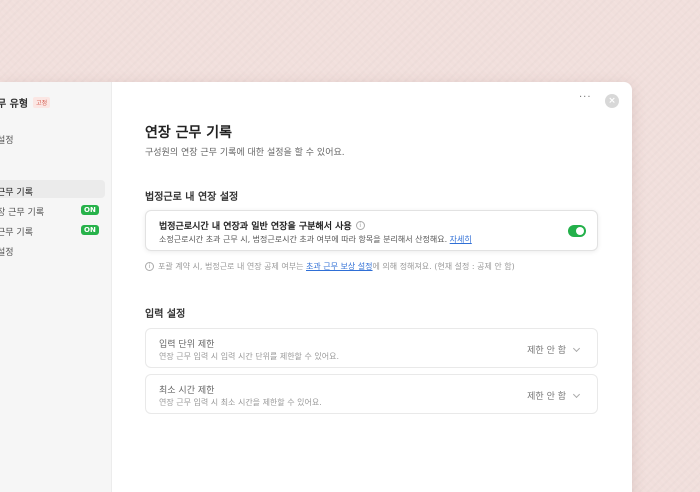 Image resolution: width=700 pixels, height=492 pixels. What do you see at coordinates (255, 227) in the screenshot?
I see `card-title-text: 법정근로시간 내 연장과 일반 연장을 구분해서 사용` at bounding box center [255, 227].